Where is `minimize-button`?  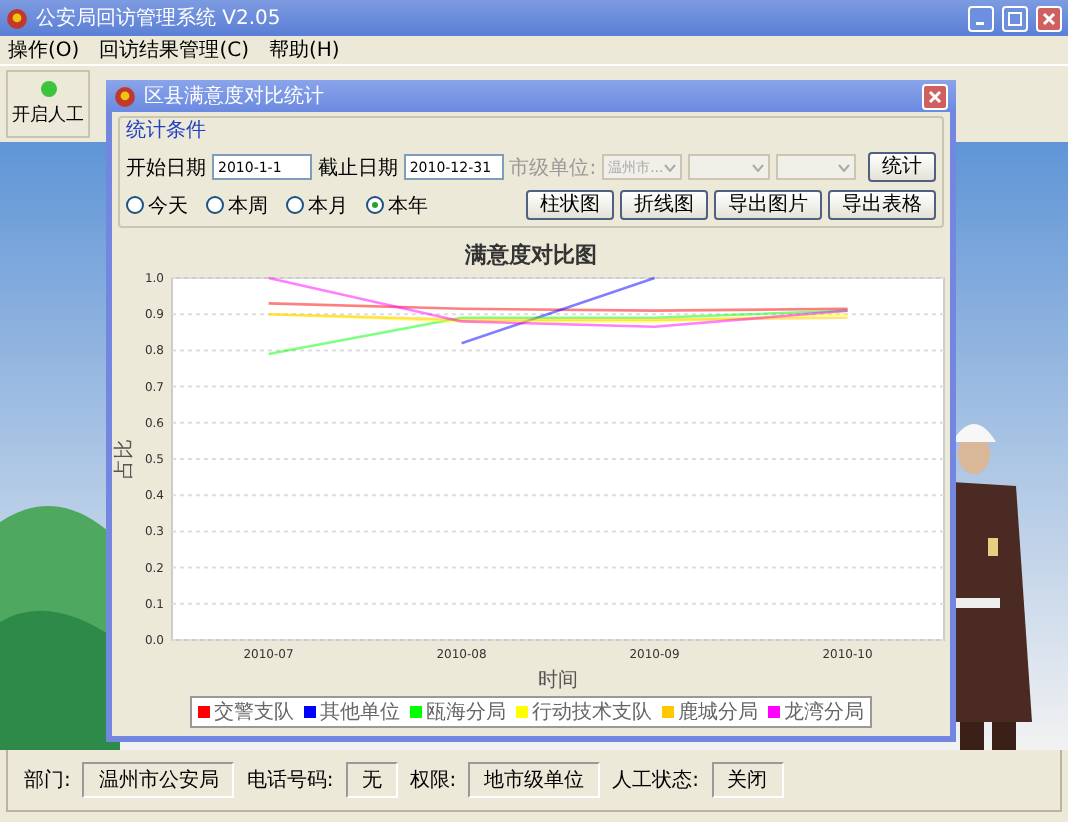
minimize-button is located at coordinates (981, 18).